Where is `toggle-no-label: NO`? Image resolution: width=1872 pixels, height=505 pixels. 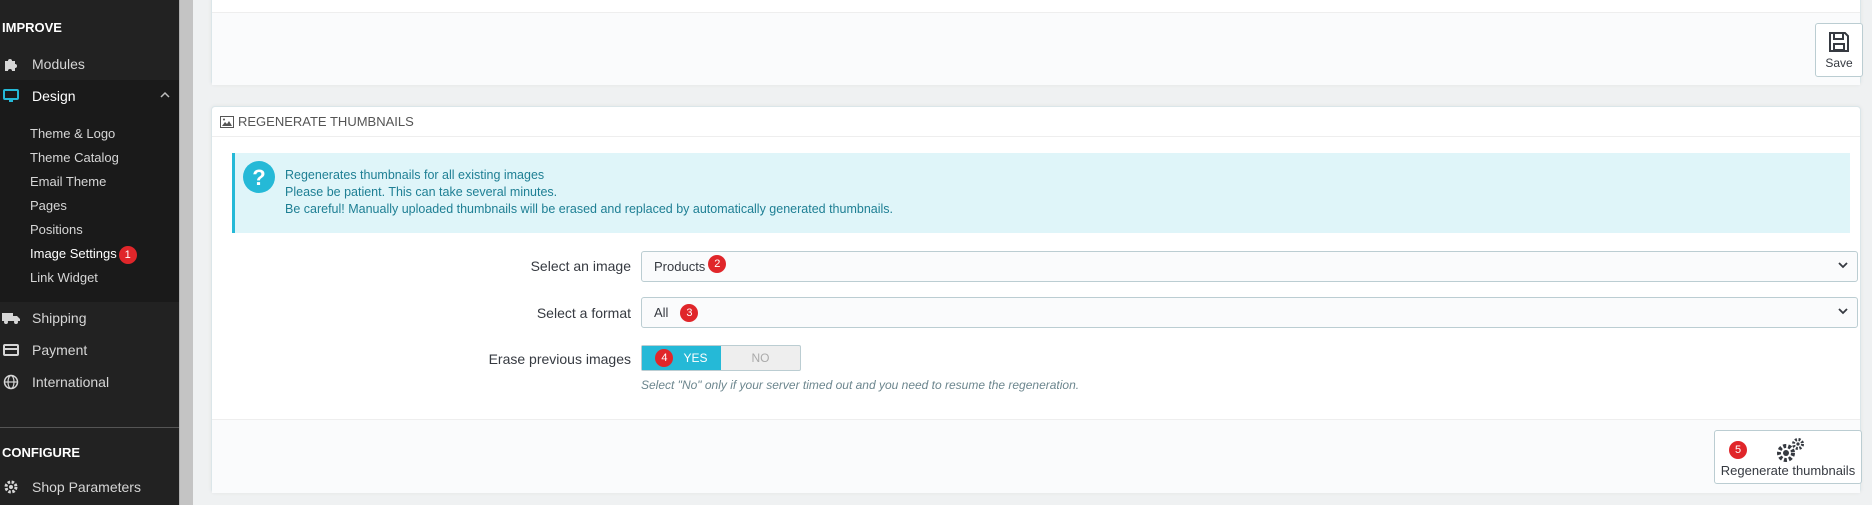 toggle-no-label: NO is located at coordinates (760, 358).